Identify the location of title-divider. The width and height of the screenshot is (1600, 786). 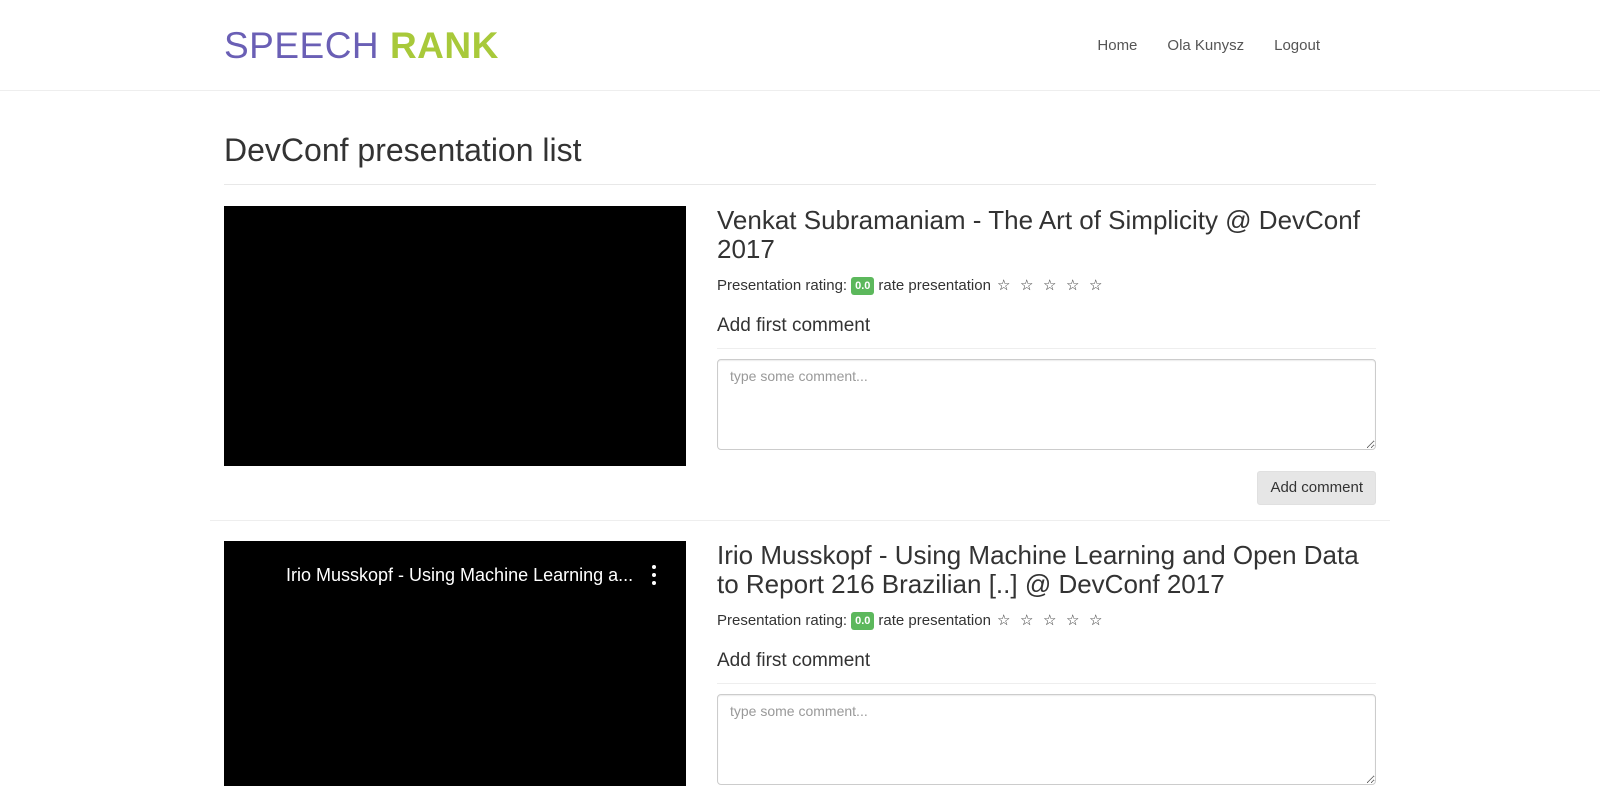
(800, 184).